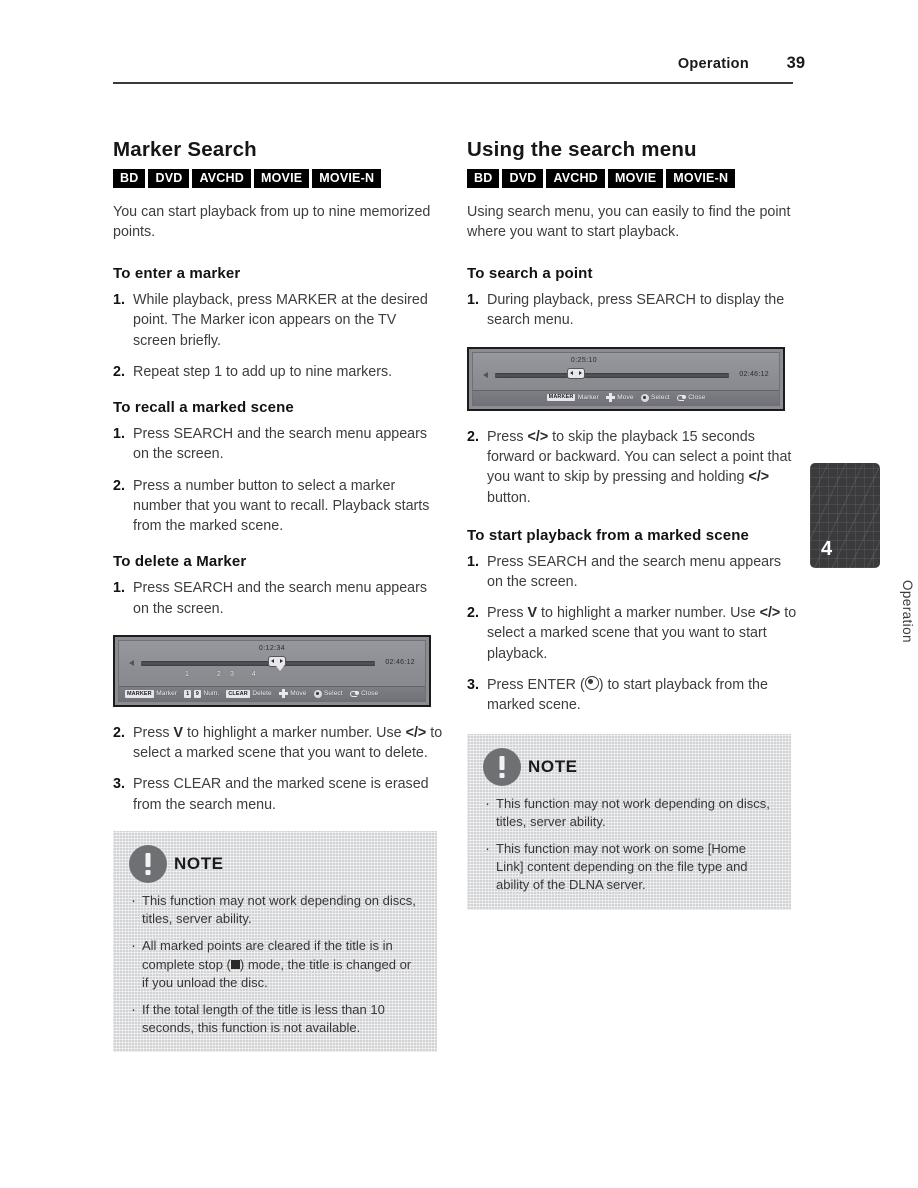  Describe the element at coordinates (187, 674) in the screenshot. I see `osd-marker-1: 1` at that location.